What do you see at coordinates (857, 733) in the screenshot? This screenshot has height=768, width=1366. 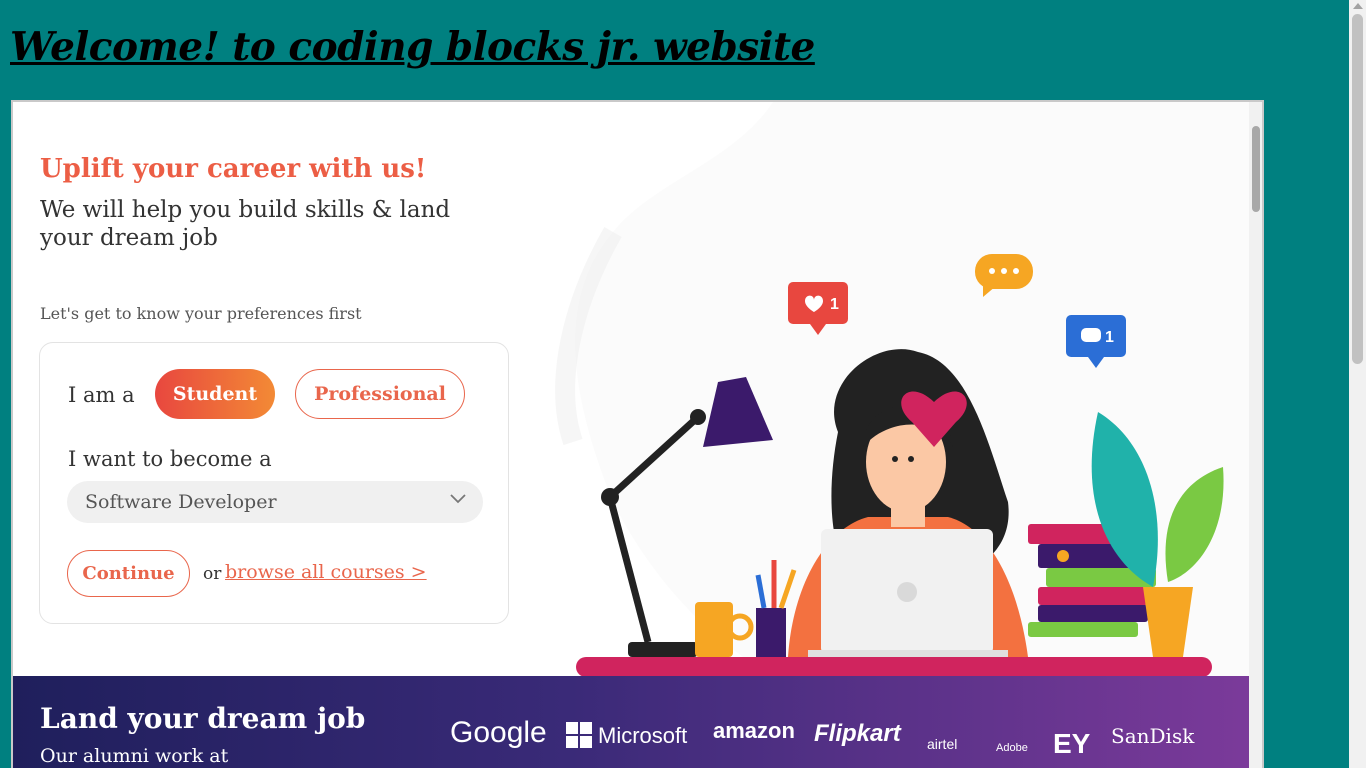 I see `company-logo-flipkart: Flipkart` at bounding box center [857, 733].